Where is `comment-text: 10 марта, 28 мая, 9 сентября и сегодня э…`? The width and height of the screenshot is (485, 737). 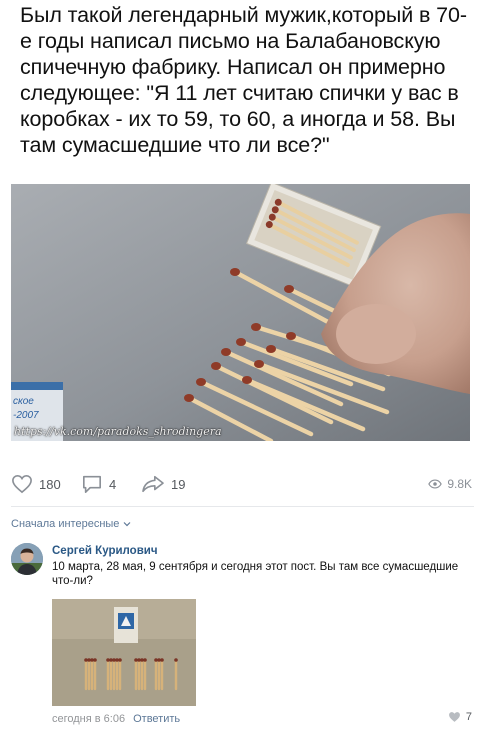
comment-text: 10 марта, 28 мая, 9 сентября и сегодня э… is located at coordinates (255, 574).